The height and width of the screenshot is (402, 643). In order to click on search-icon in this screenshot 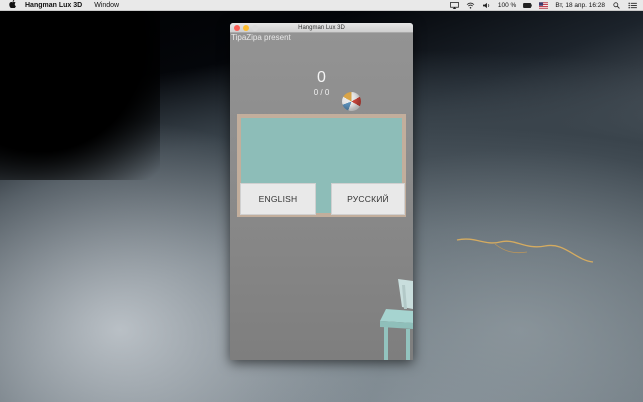, I will do `click(616, 5)`.